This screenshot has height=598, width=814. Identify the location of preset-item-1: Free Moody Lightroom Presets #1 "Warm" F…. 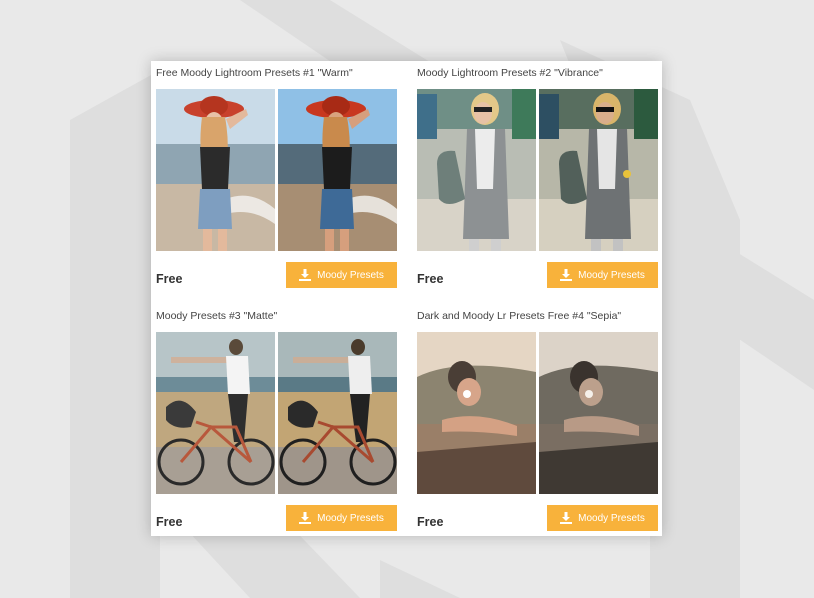
(276, 177).